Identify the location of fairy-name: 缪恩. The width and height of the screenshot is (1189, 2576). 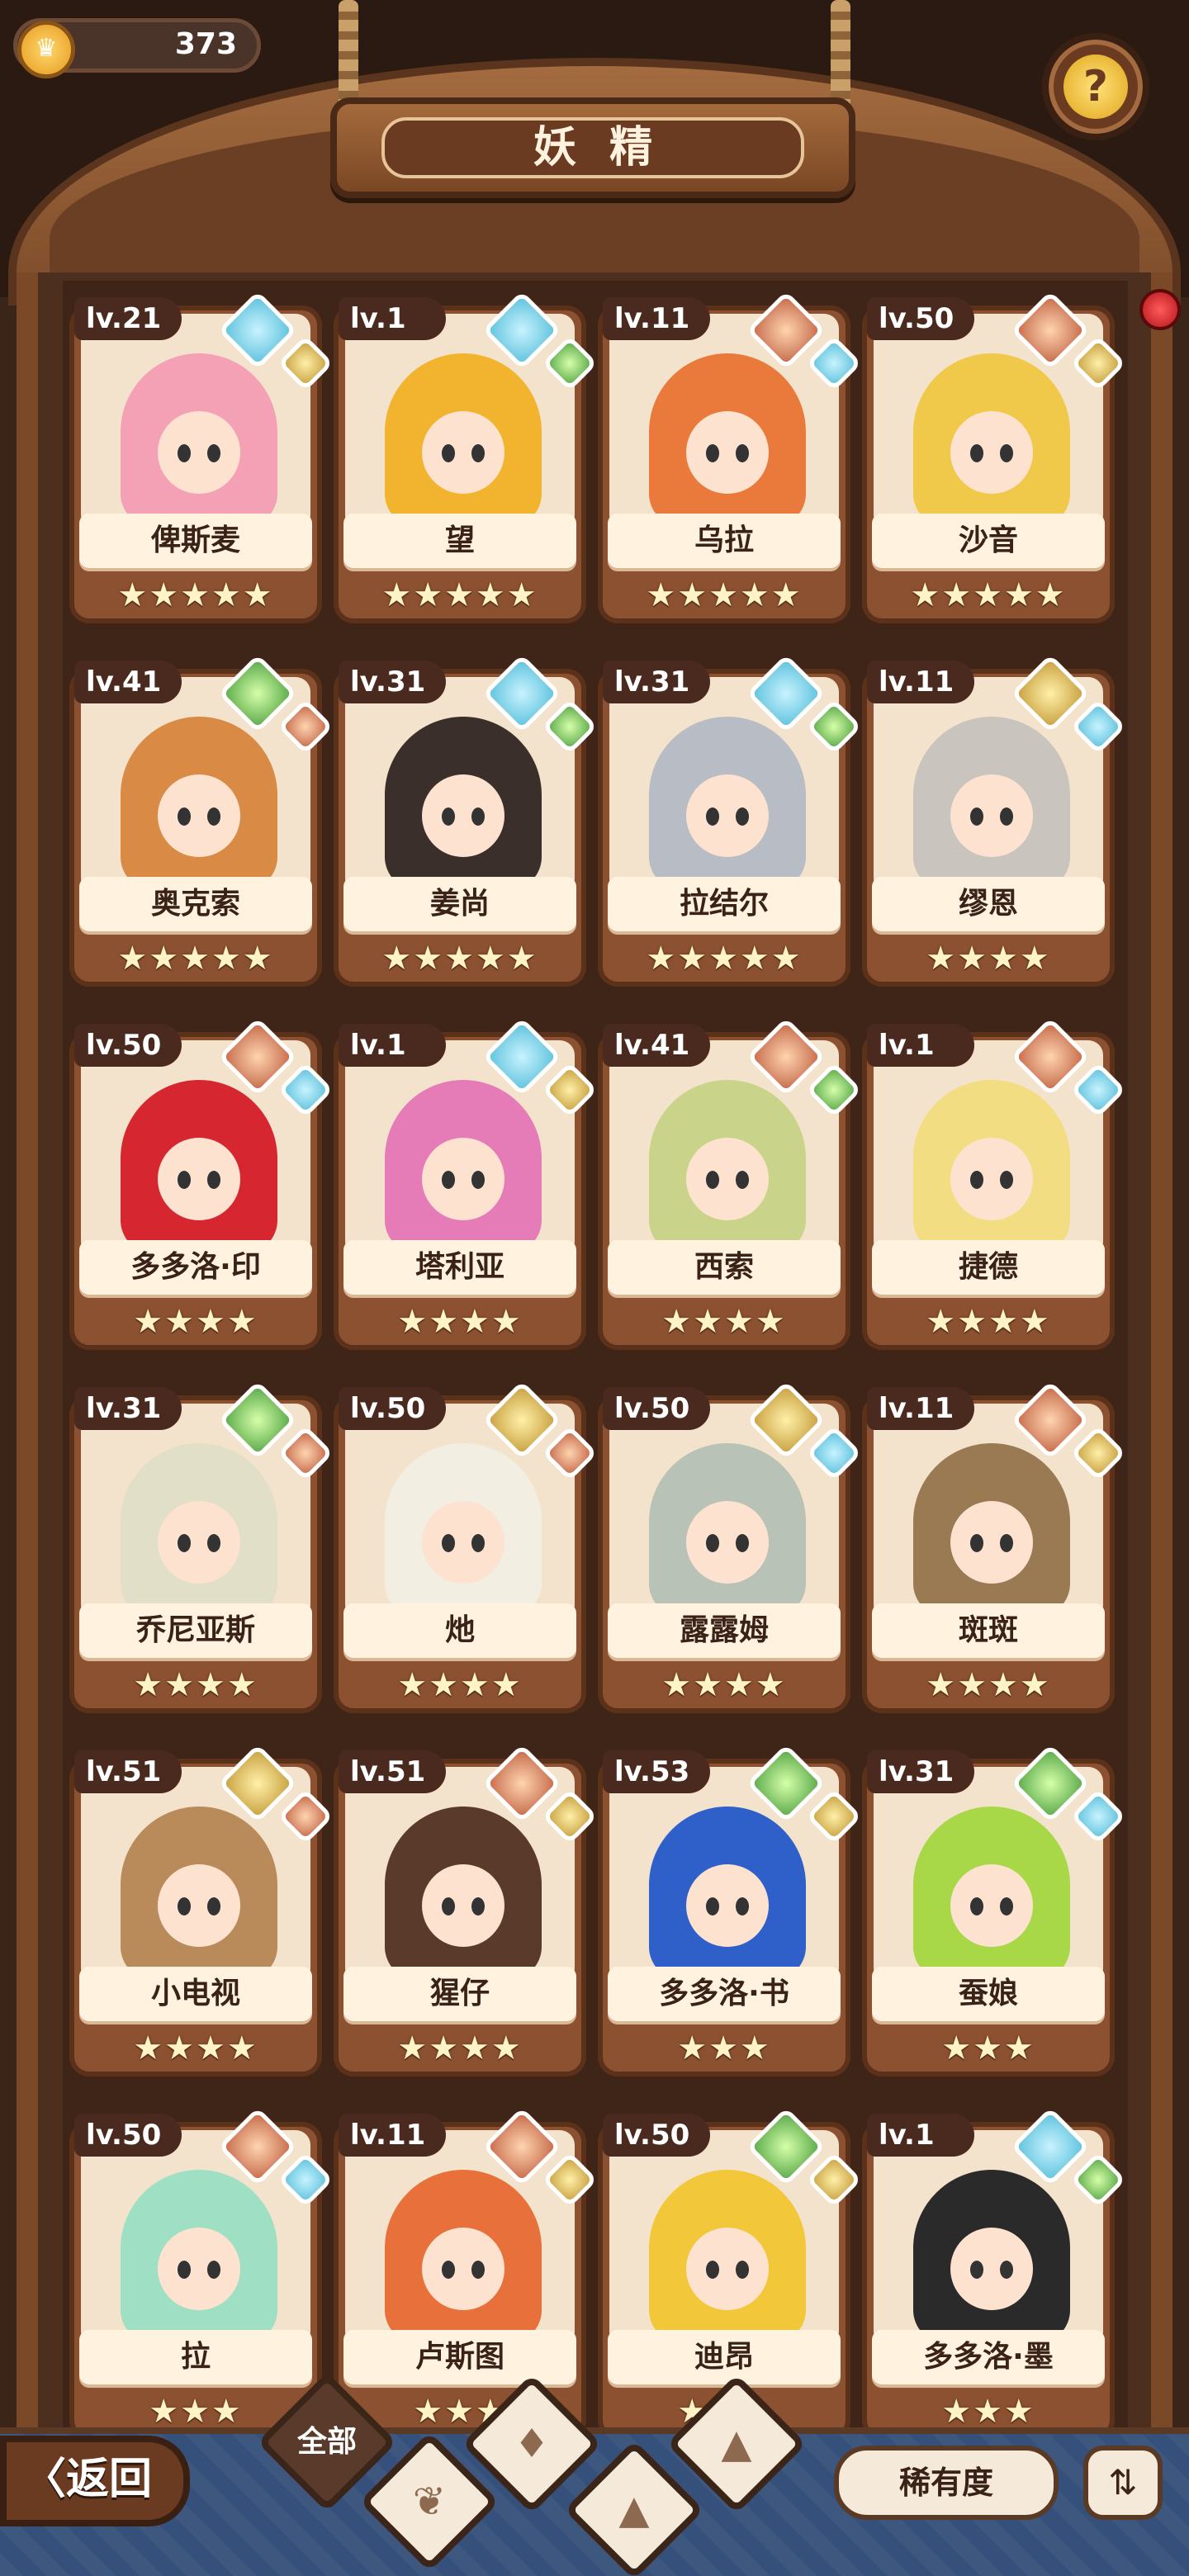
(988, 904).